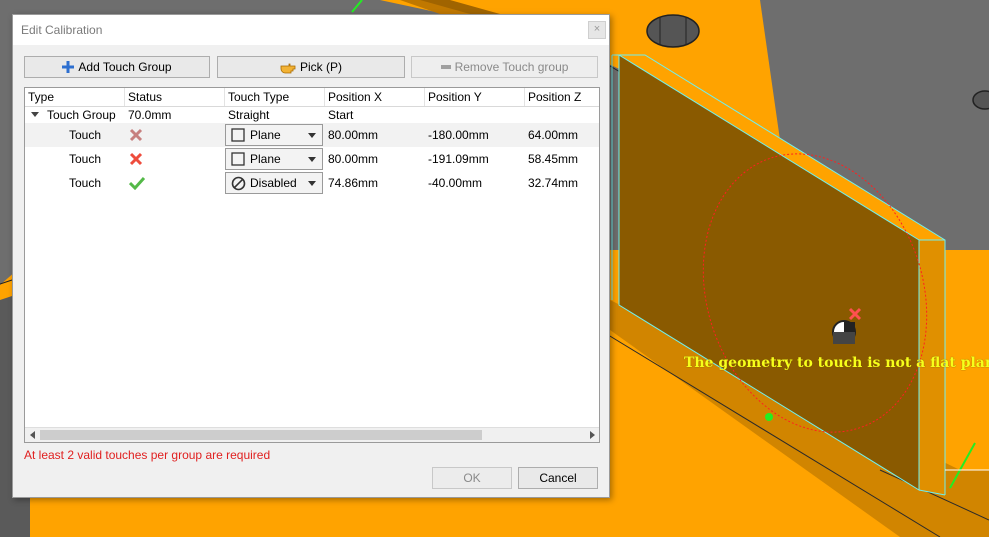 Image resolution: width=989 pixels, height=537 pixels. What do you see at coordinates (238, 183) in the screenshot?
I see `prohibited-icon` at bounding box center [238, 183].